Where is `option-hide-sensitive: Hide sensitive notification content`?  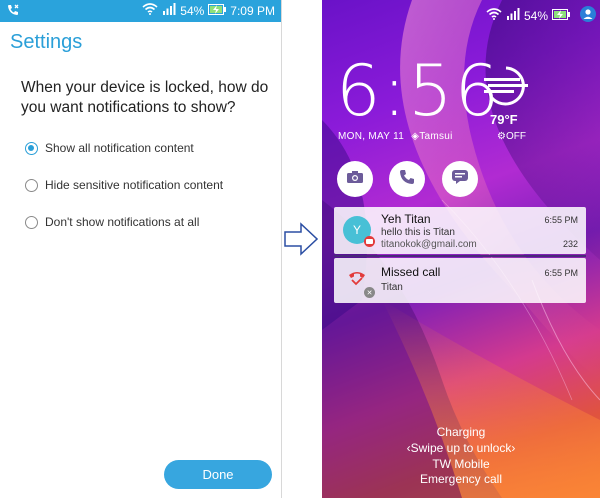
option-hide-sensitive: Hide sensitive notification content is located at coordinates (124, 185).